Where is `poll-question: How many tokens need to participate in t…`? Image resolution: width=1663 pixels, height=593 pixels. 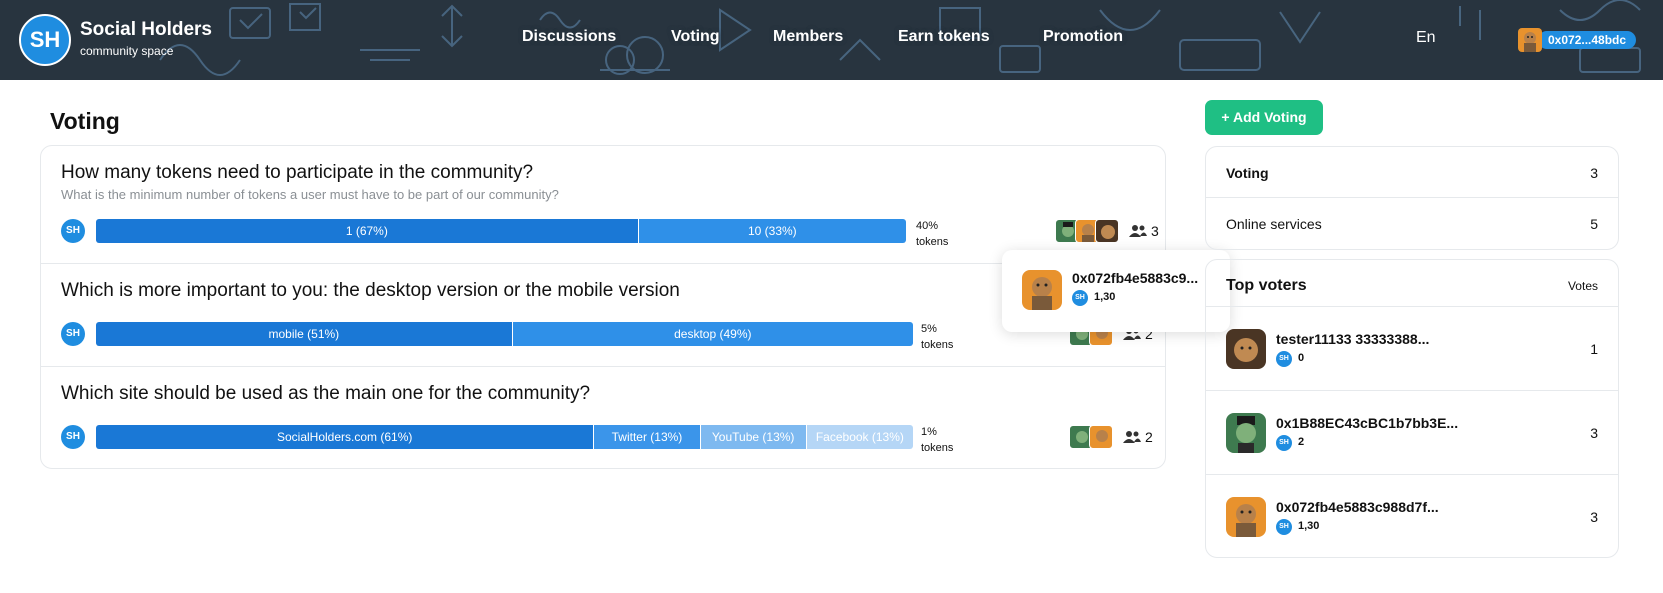
poll-question: How many tokens need to participate in t… is located at coordinates (297, 173).